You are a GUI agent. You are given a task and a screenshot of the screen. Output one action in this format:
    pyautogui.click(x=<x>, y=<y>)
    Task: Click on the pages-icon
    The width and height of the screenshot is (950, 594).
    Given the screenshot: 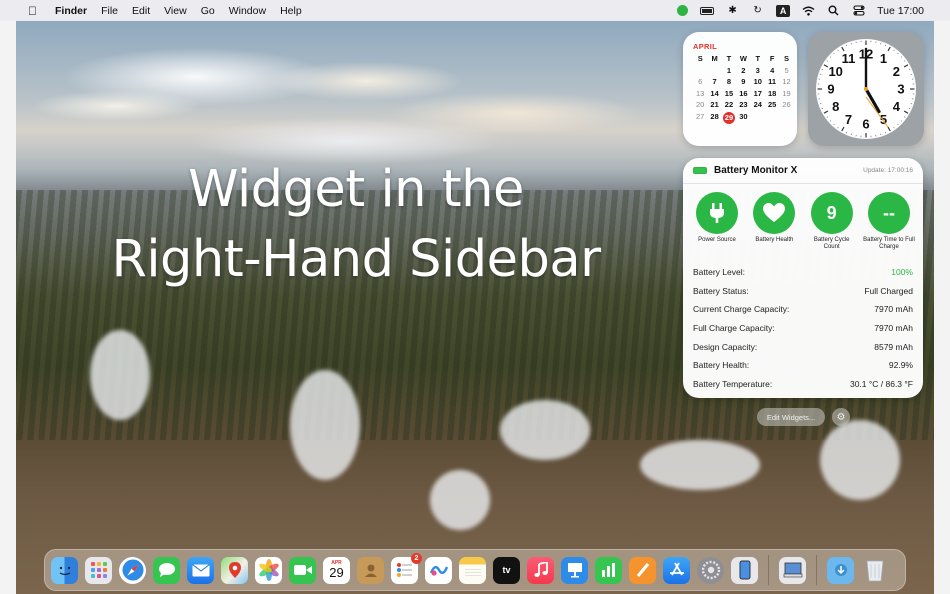 What is the action you would take?
    pyautogui.click(x=642, y=570)
    